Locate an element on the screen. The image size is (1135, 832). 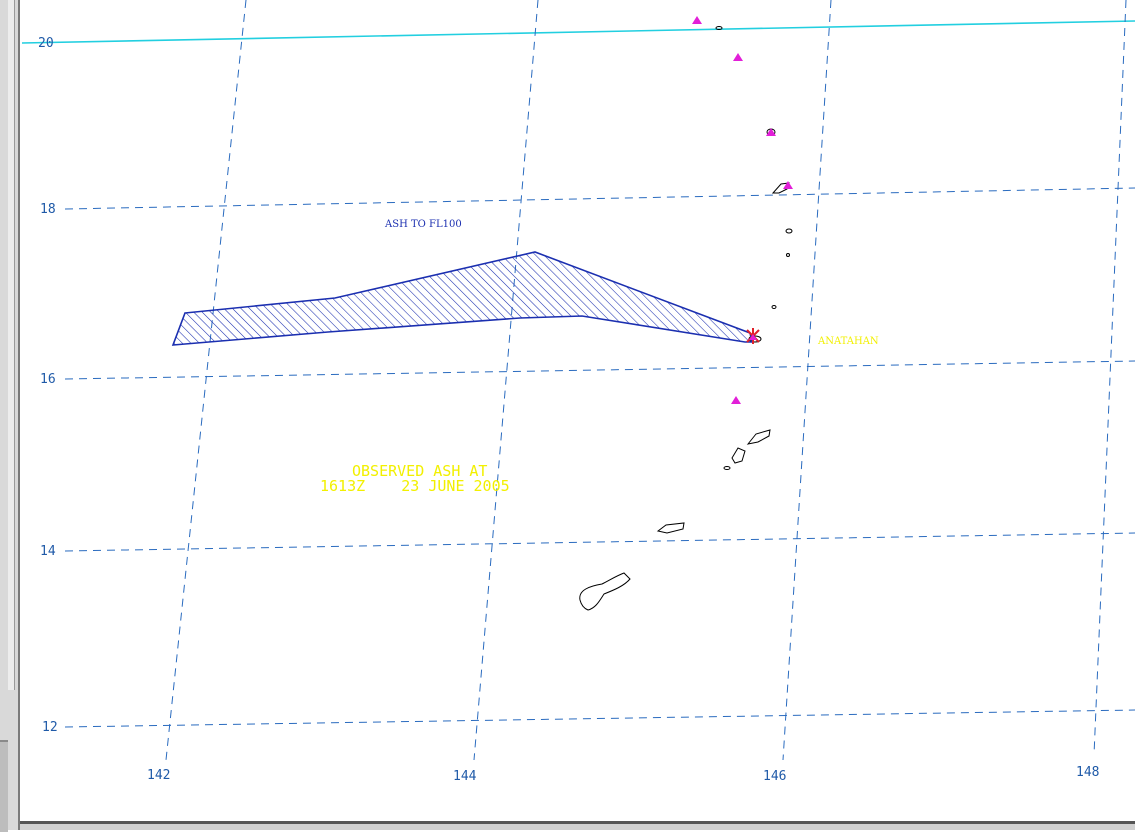
lat-label-20: 20 is located at coordinates (46, 43).